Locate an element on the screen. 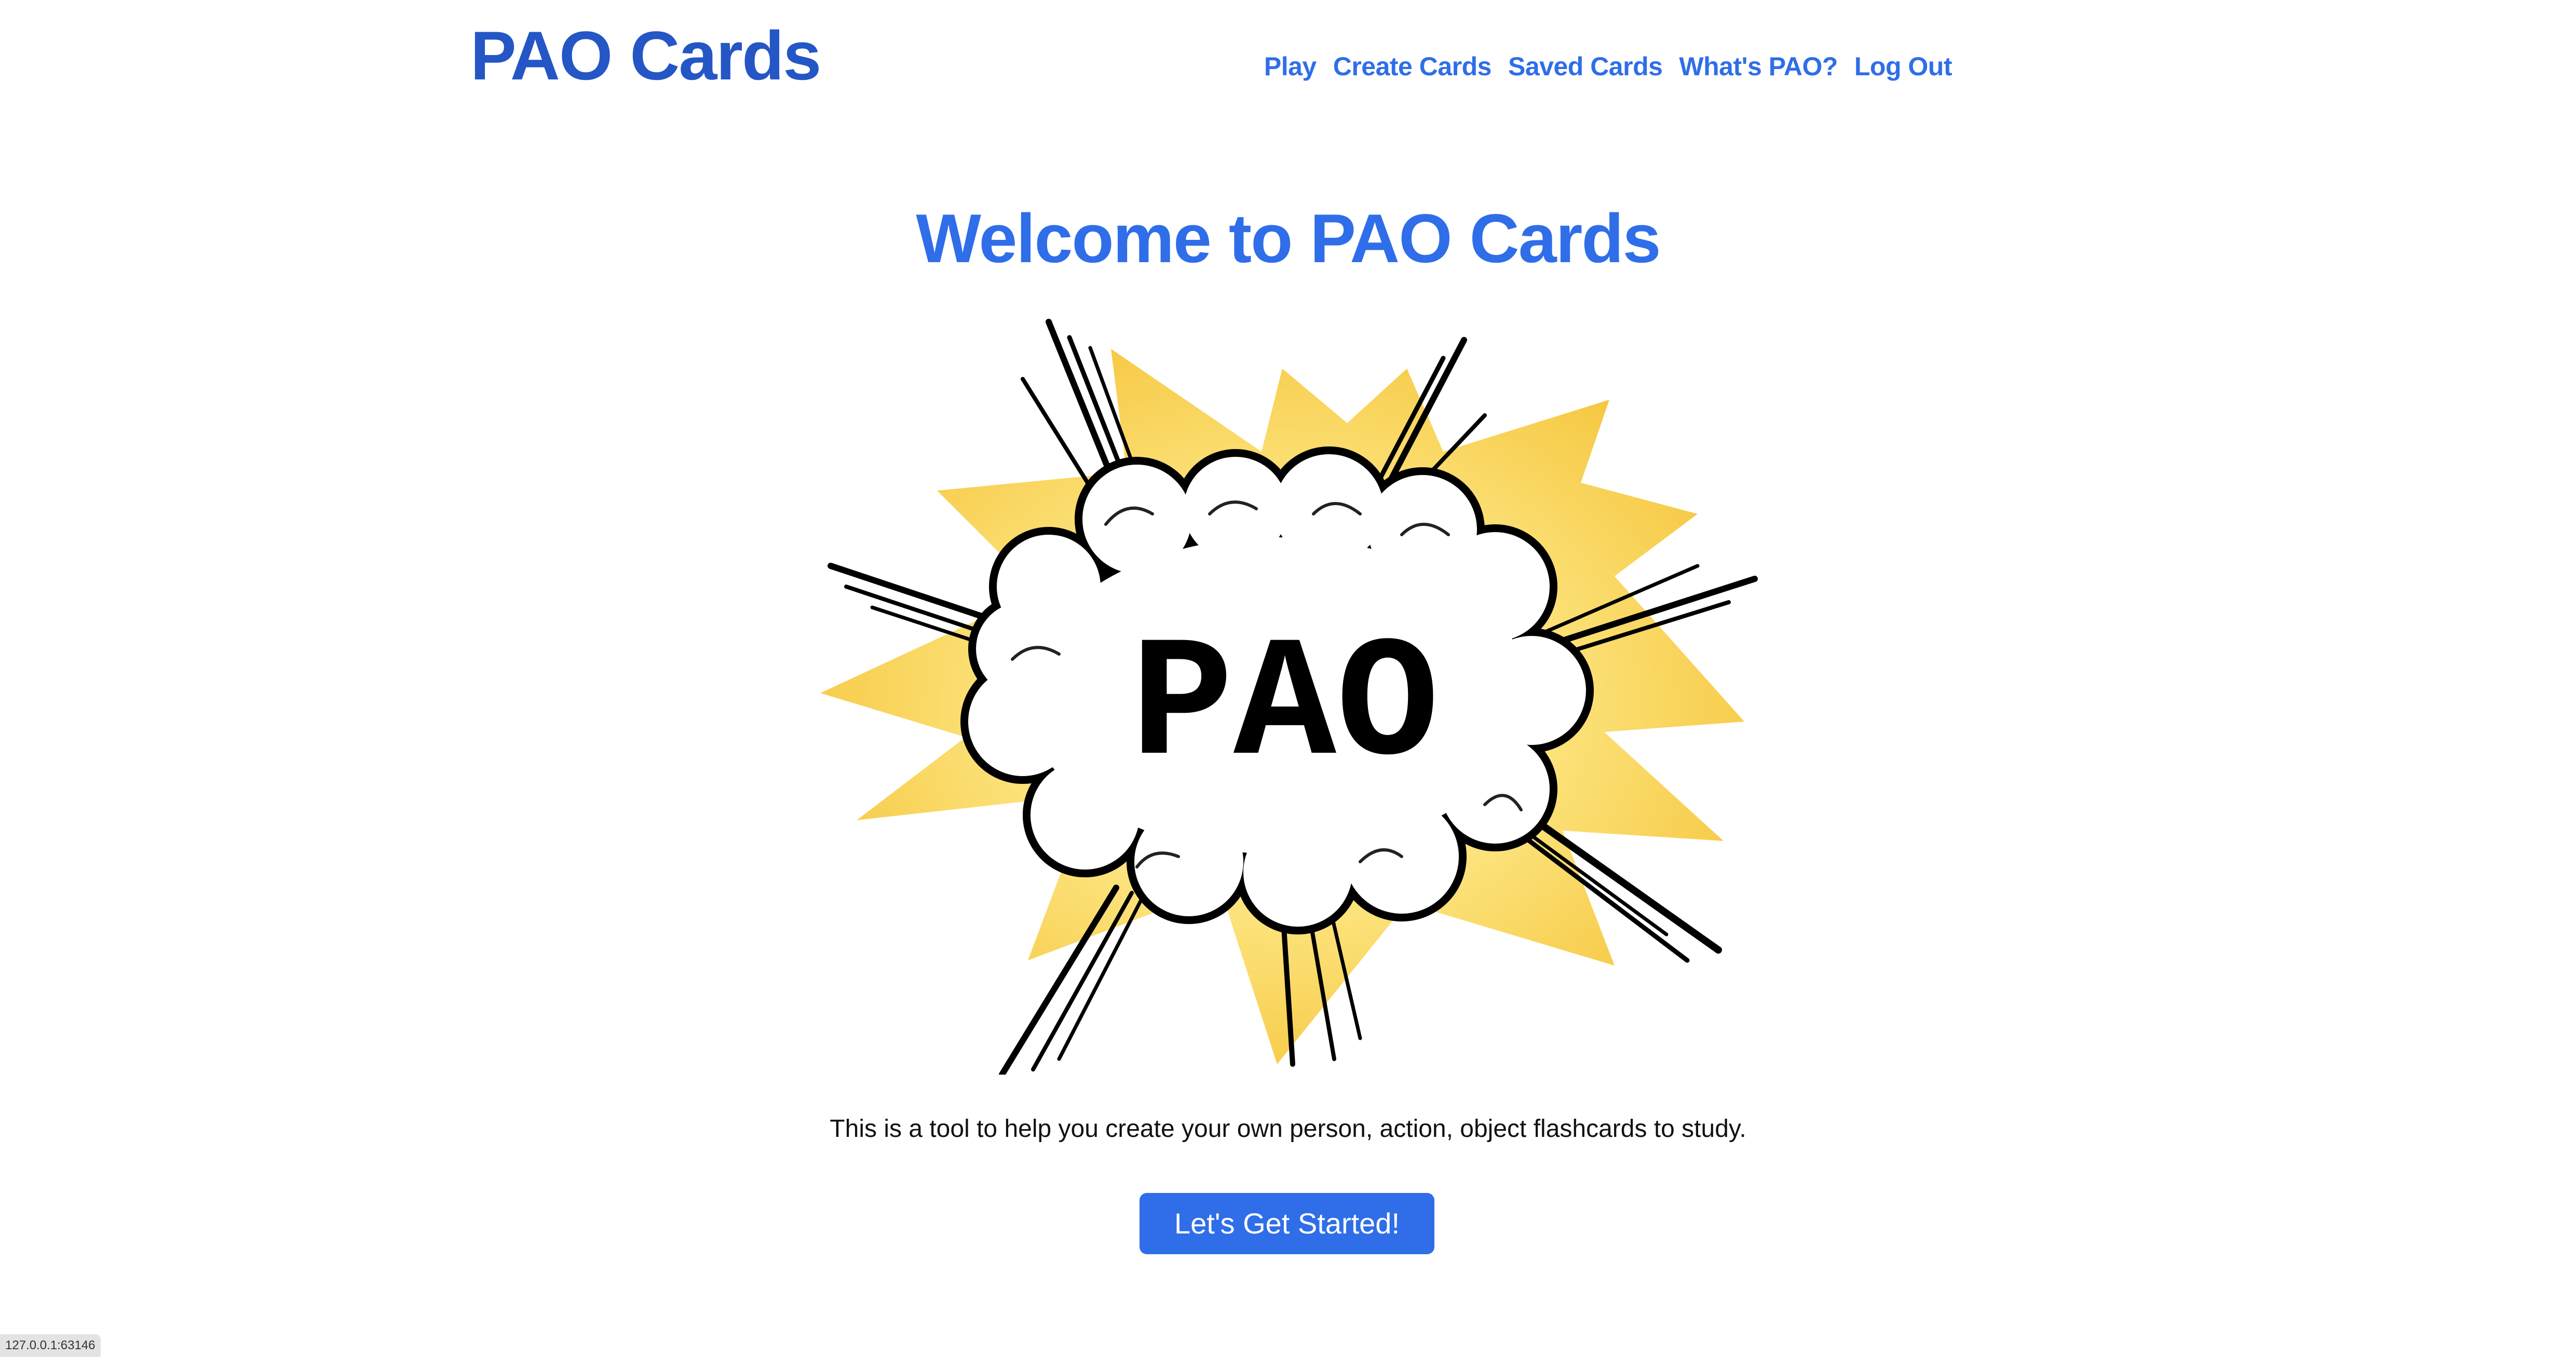 The image size is (2576, 1357). nav-link-create-cards: Create Cards is located at coordinates (1412, 66).